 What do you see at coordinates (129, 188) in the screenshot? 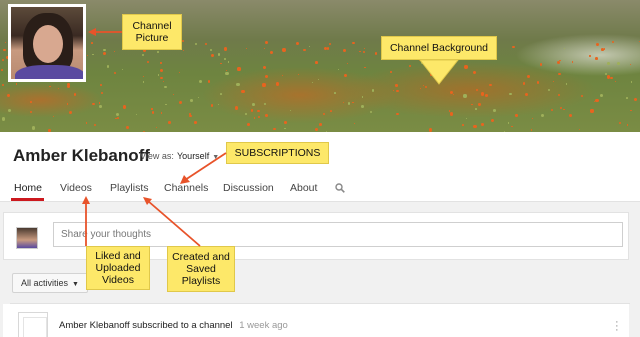
I see `tab-playlists: Playlists` at bounding box center [129, 188].